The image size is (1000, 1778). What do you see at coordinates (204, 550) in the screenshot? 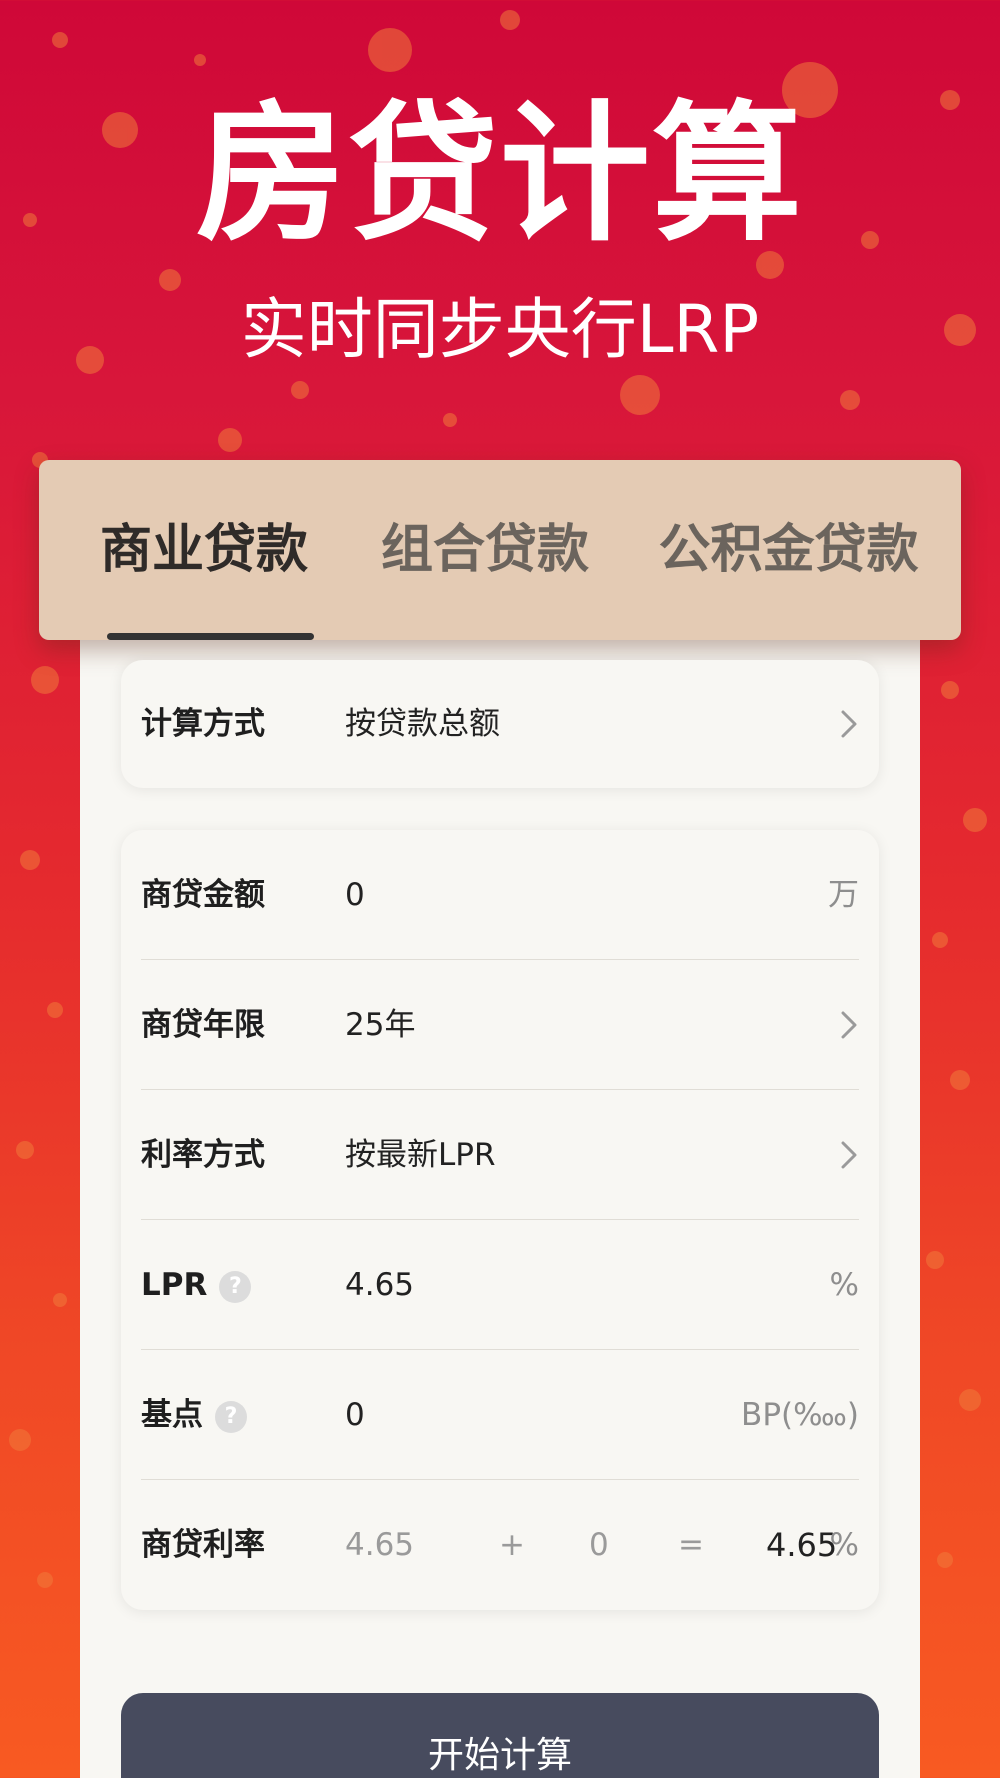
I see `tab-commercial-loan: 商业贷款` at bounding box center [204, 550].